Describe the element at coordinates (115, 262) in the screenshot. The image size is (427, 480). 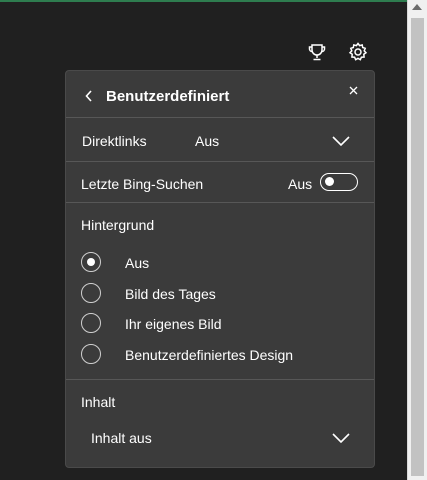
I see `background-option-aus: Aus` at that location.